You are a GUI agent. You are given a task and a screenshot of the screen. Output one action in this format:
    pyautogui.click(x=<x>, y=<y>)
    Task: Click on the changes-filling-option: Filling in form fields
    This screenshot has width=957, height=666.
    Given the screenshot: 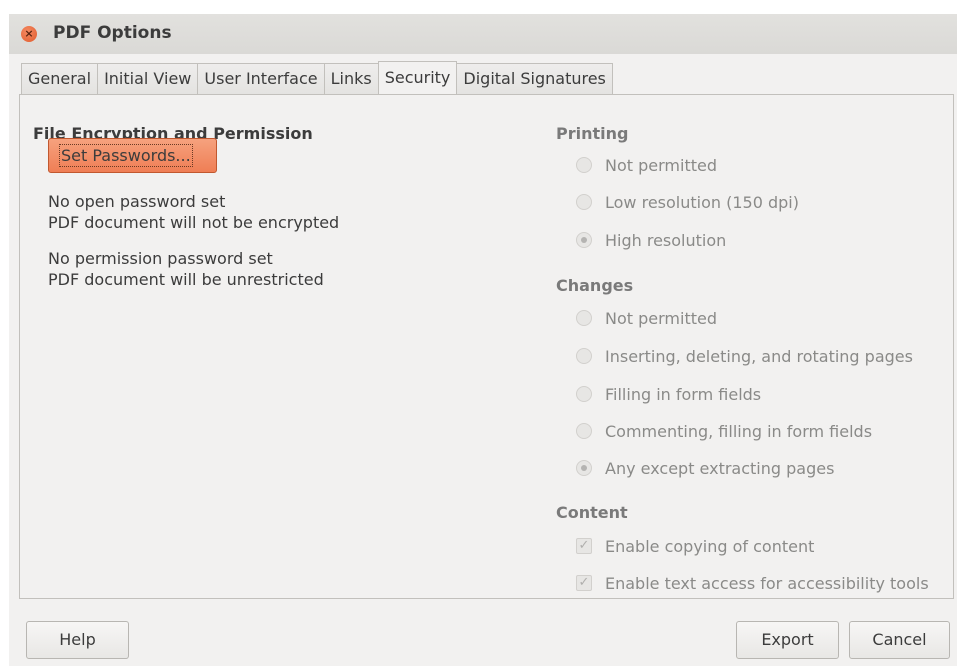 What is the action you would take?
    pyautogui.click(x=668, y=394)
    